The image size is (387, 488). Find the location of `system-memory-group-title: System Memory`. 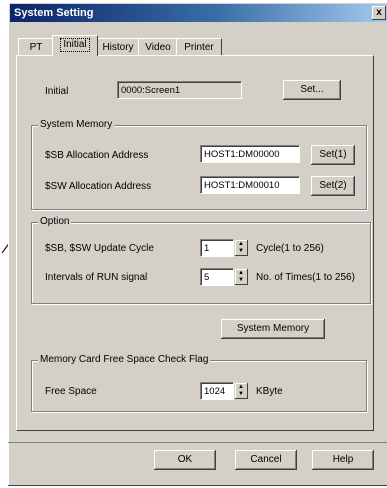

system-memory-group-title: System Memory is located at coordinates (76, 124).